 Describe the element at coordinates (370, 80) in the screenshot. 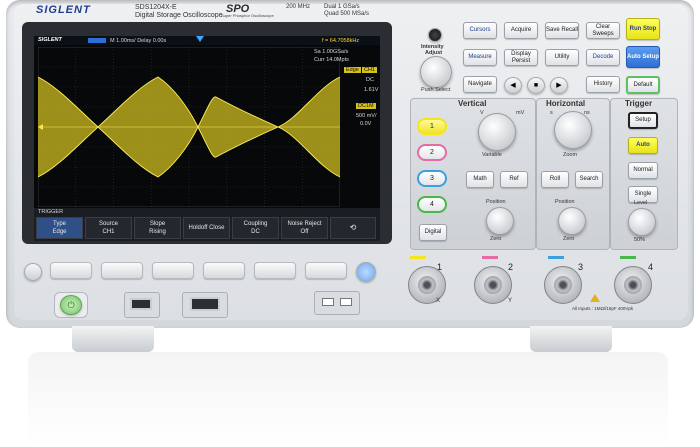

I see `trigger-coupling-readout: DC` at that location.